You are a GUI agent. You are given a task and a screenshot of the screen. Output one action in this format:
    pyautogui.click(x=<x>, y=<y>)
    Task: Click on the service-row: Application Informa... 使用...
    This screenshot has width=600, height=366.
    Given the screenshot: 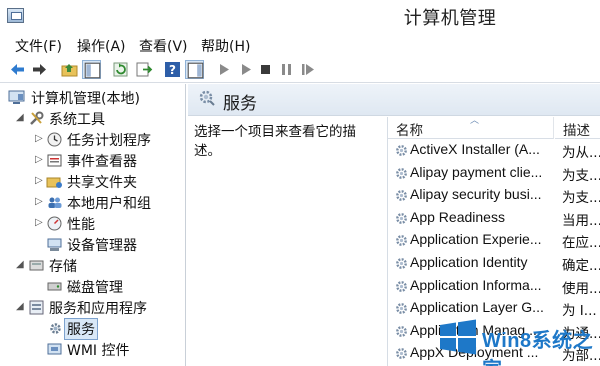 What is the action you would take?
    pyautogui.click(x=494, y=287)
    